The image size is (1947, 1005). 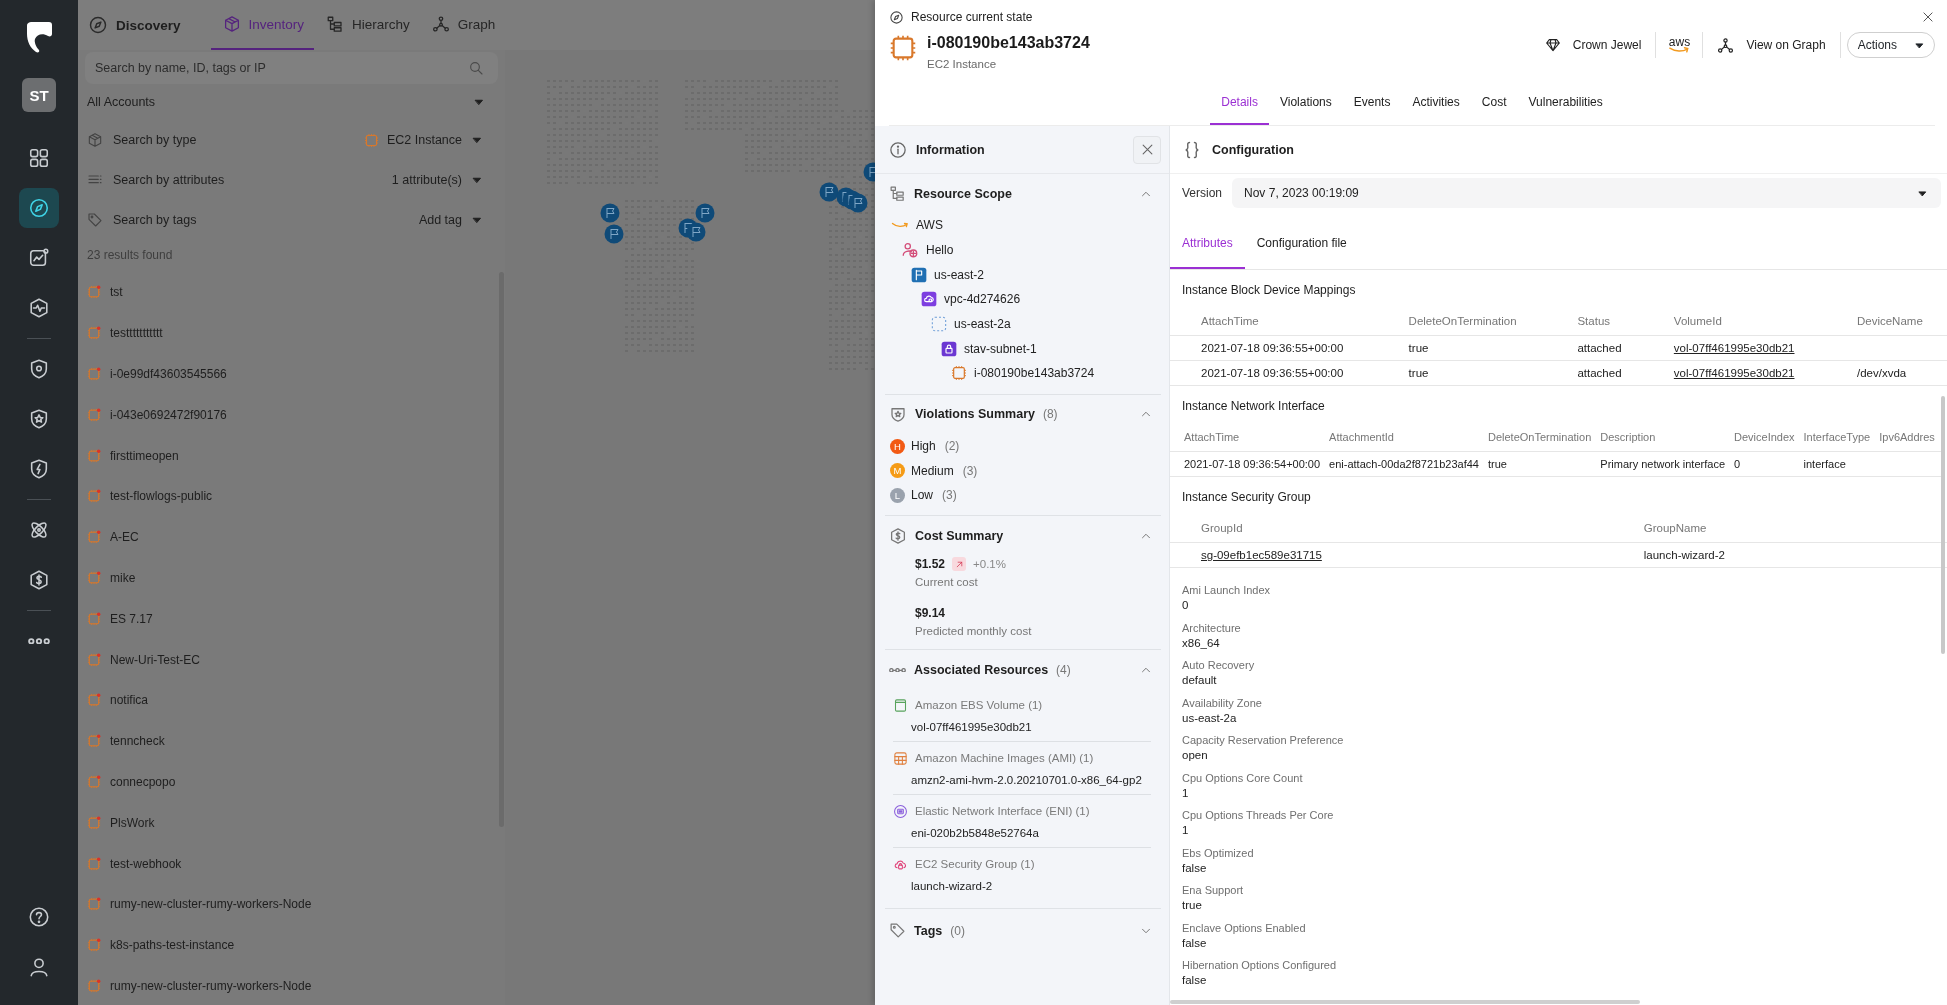 What do you see at coordinates (291, 333) in the screenshot?
I see `resource-list-item: testtttttttttt` at bounding box center [291, 333].